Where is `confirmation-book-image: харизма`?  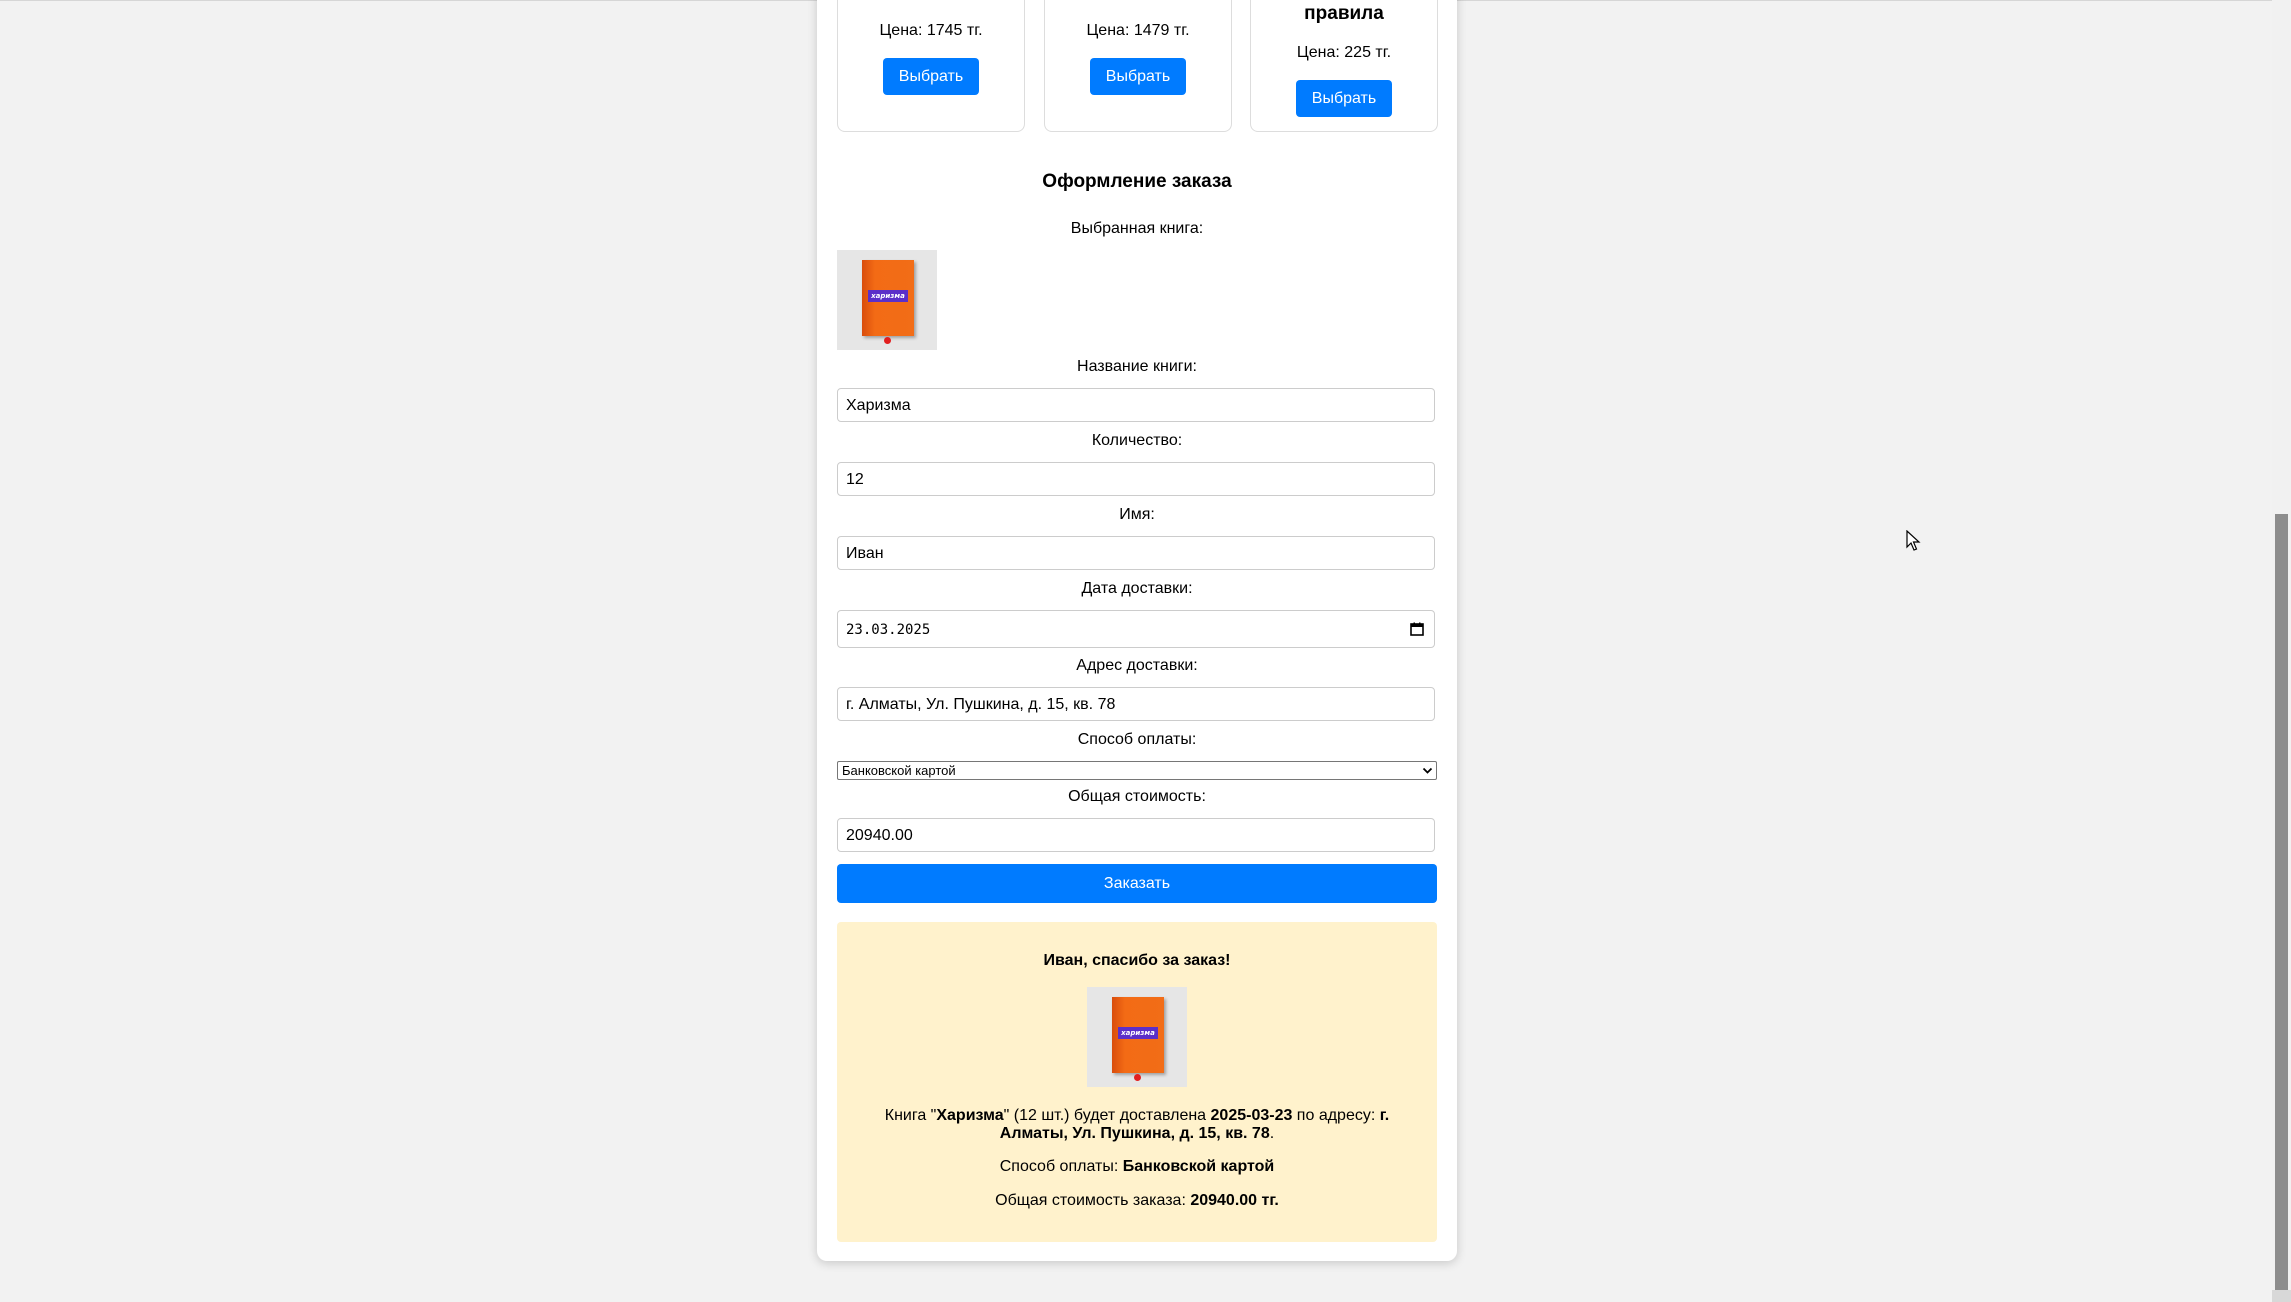
confirmation-book-image: харизма is located at coordinates (1137, 1037).